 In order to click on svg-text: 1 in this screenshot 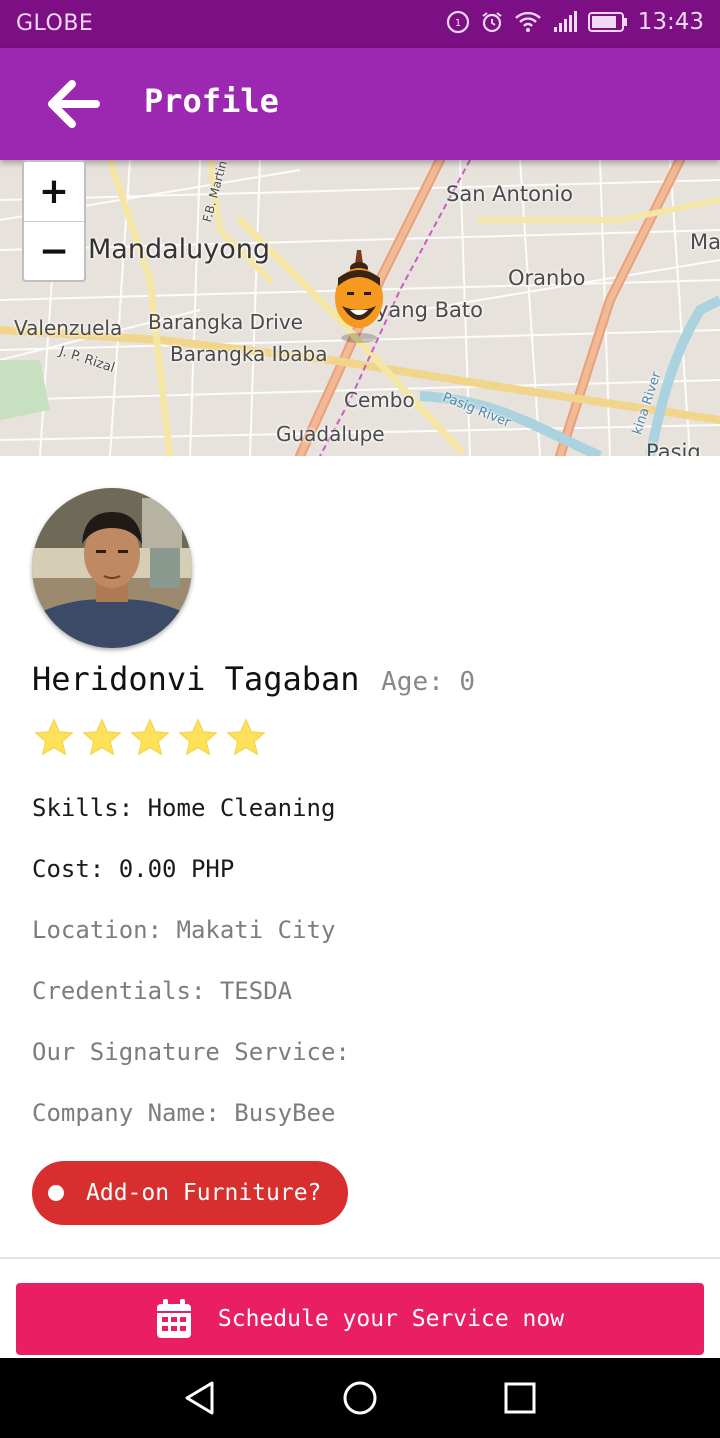, I will do `click(458, 23)`.